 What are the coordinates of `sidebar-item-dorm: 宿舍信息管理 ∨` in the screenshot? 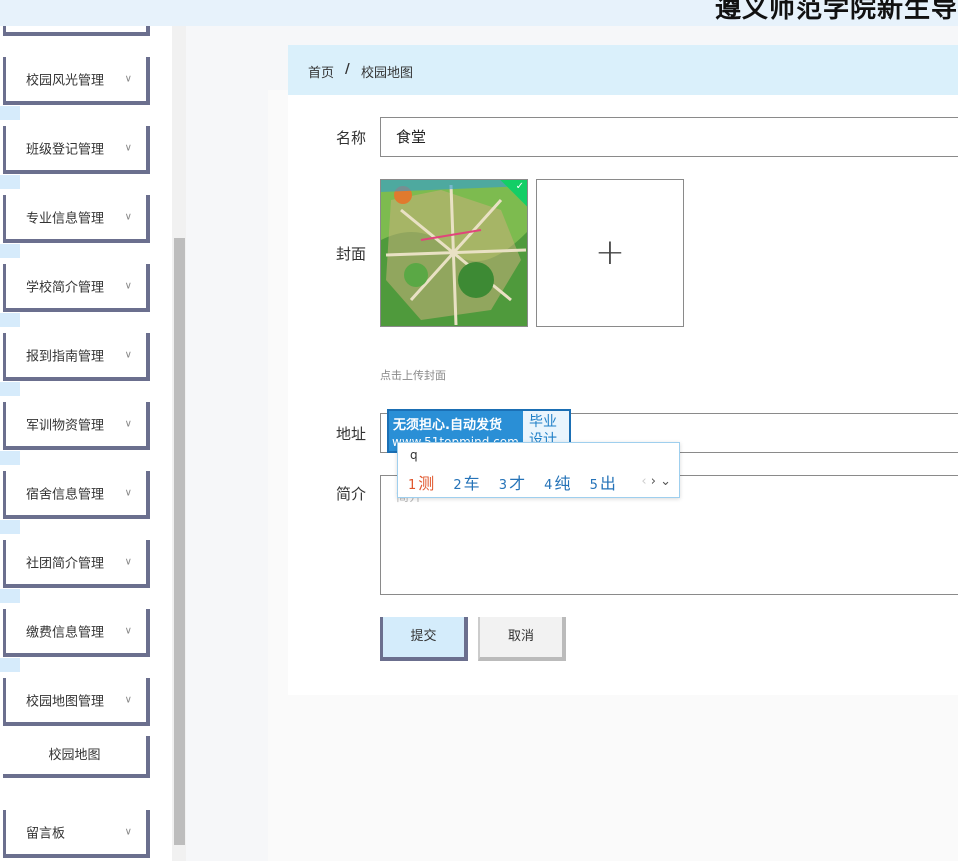 It's located at (76, 495).